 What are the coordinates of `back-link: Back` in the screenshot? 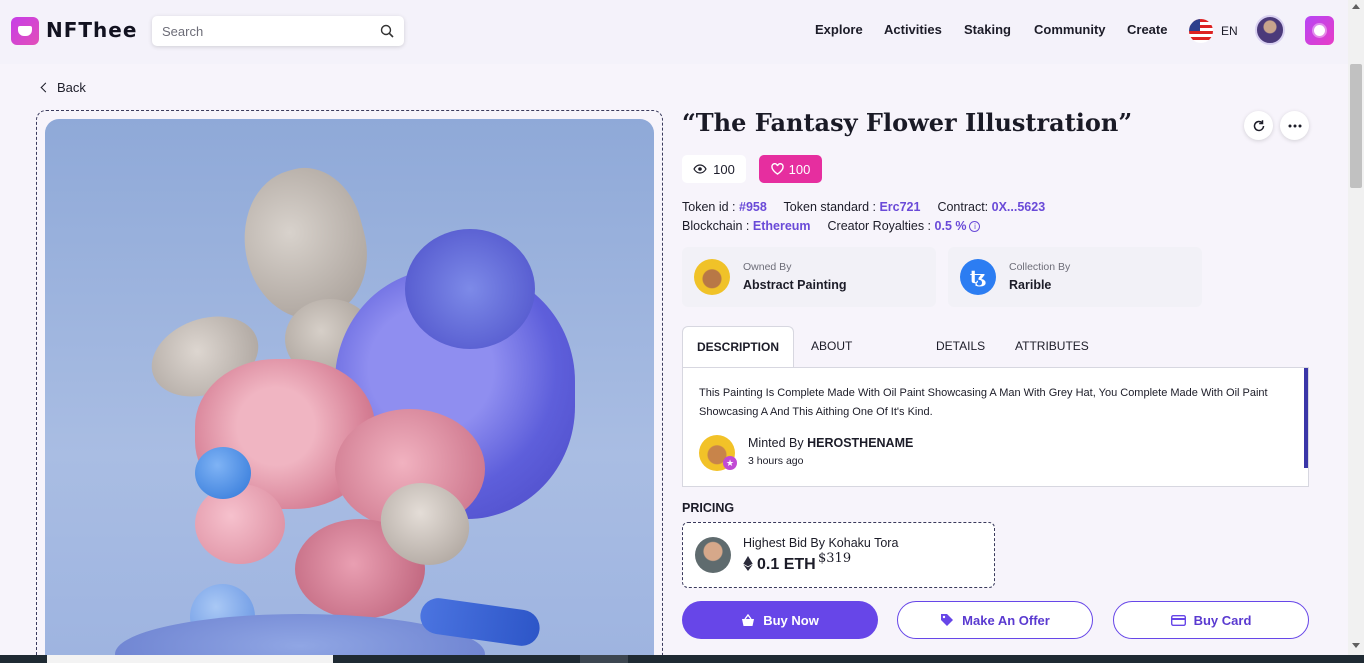 It's located at (63, 87).